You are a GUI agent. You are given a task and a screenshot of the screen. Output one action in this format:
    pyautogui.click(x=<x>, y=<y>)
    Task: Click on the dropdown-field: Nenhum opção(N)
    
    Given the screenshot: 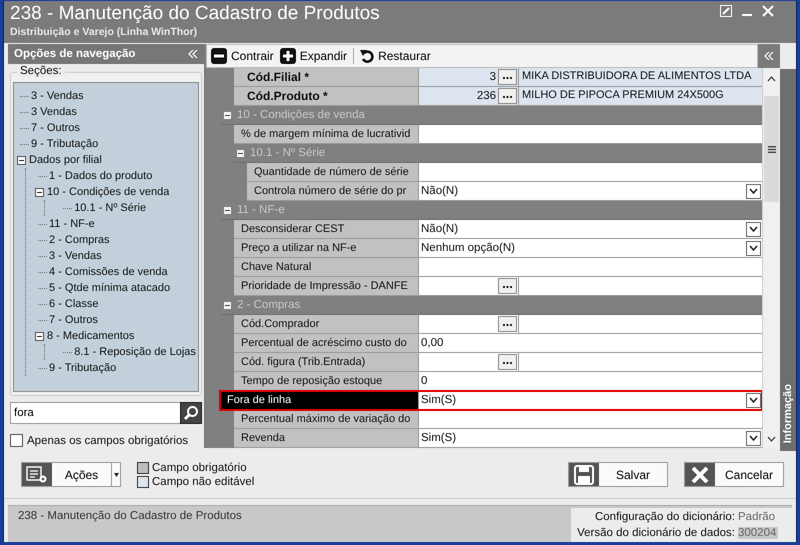 What is the action you would take?
    pyautogui.click(x=590, y=248)
    